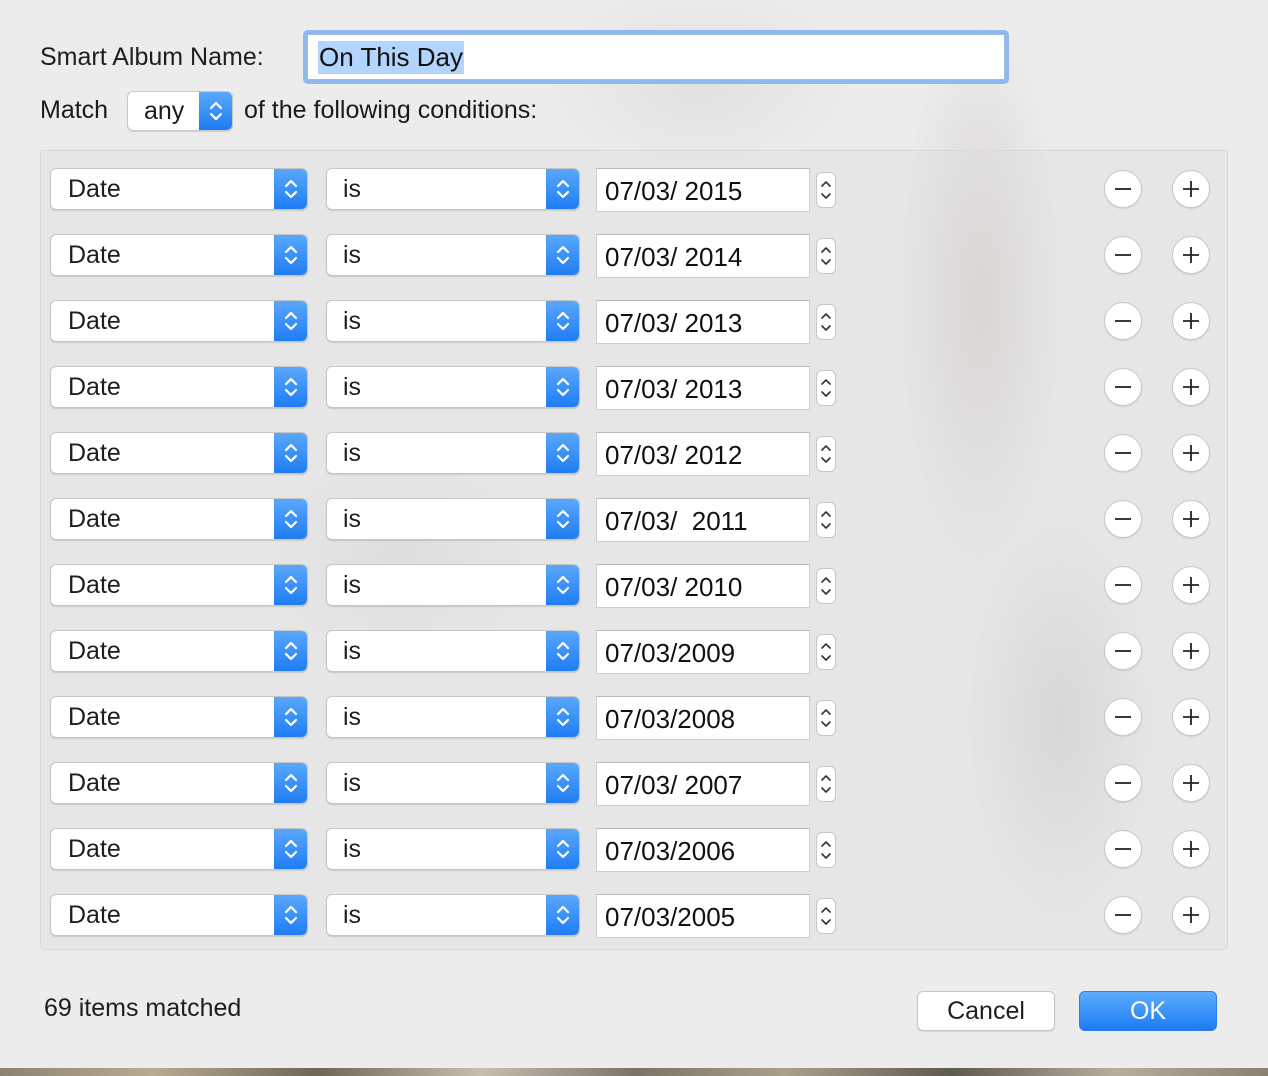  I want to click on condition-date-value: 07/03/ 2007, so click(674, 785).